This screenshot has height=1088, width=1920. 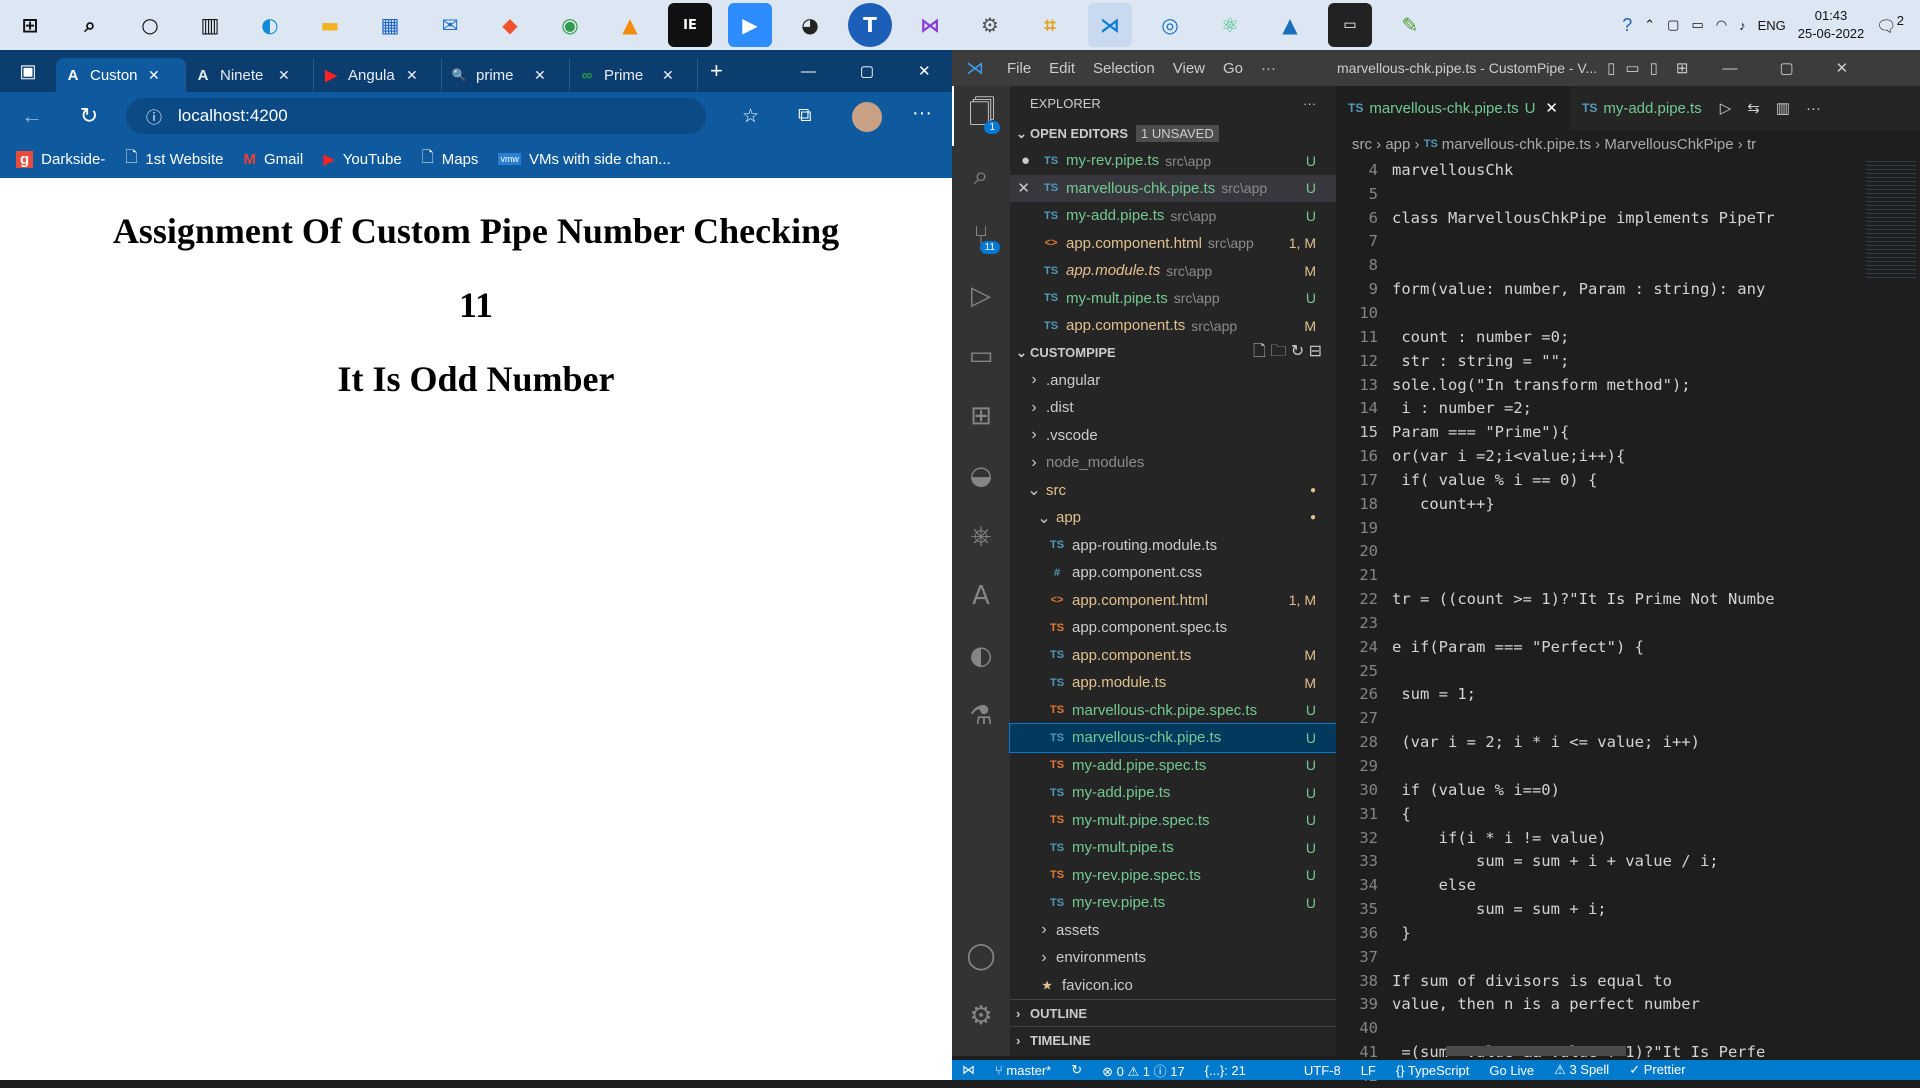 What do you see at coordinates (1628, 313) in the screenshot?
I see `code-line: 10` at bounding box center [1628, 313].